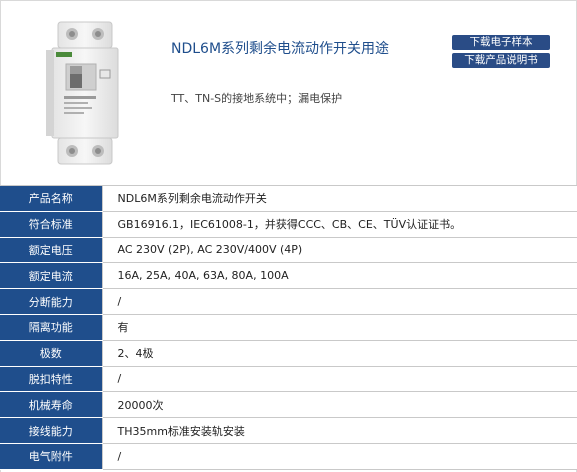 The width and height of the screenshot is (577, 472). Describe the element at coordinates (51, 301) in the screenshot. I see `spec-label: 分断能力` at that location.